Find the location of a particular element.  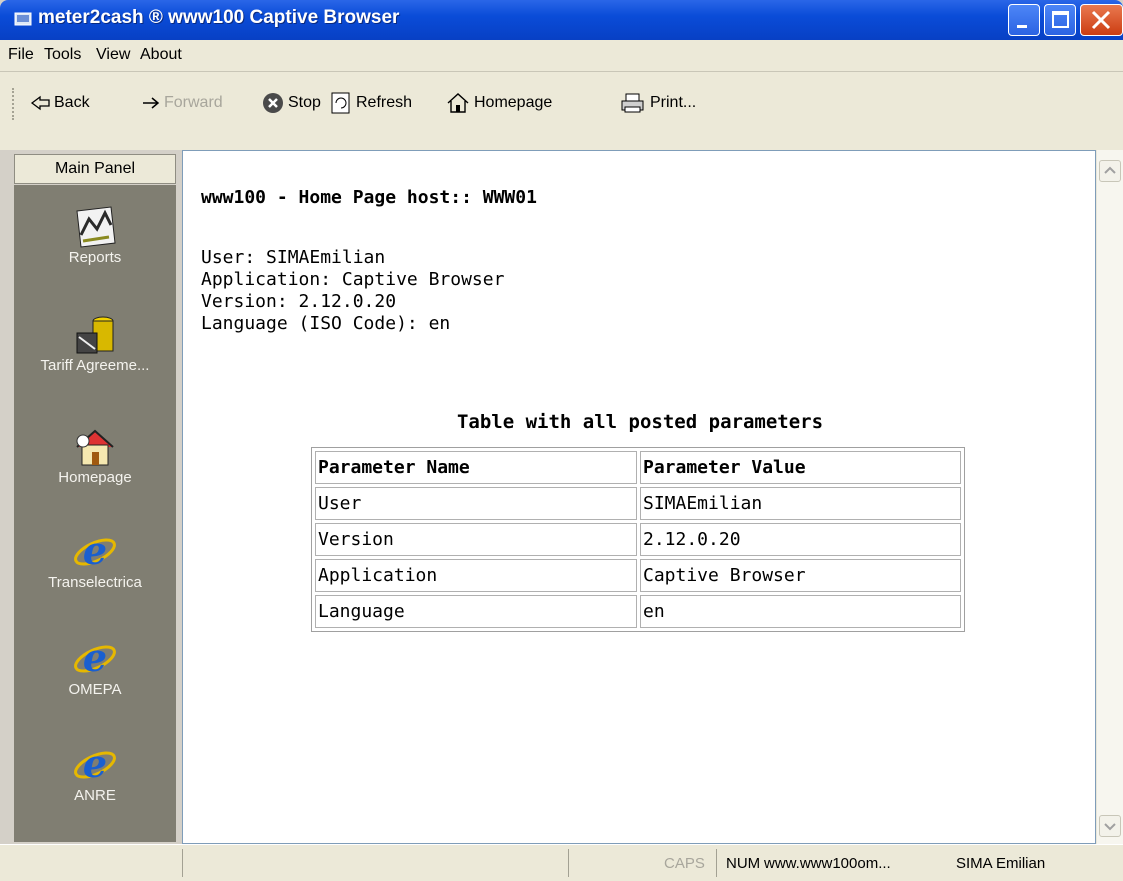

maximize-button is located at coordinates (1060, 20).